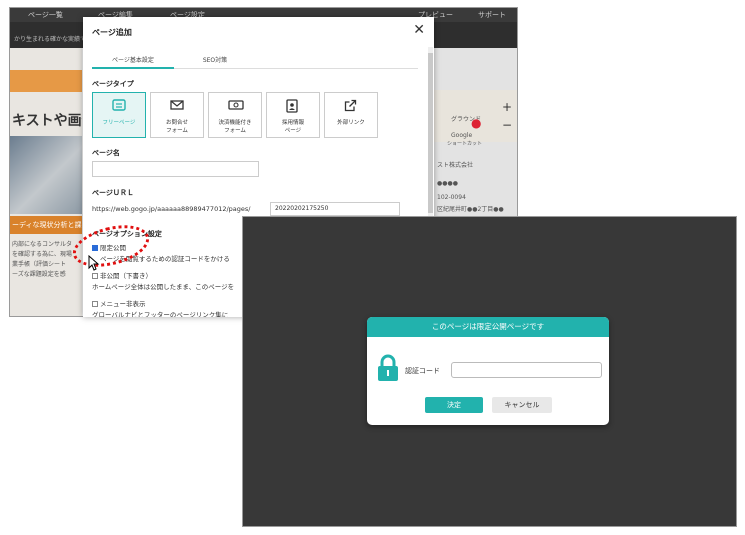  Describe the element at coordinates (39, 274) in the screenshot. I see `body-line: ーズな課題設定を感` at that location.